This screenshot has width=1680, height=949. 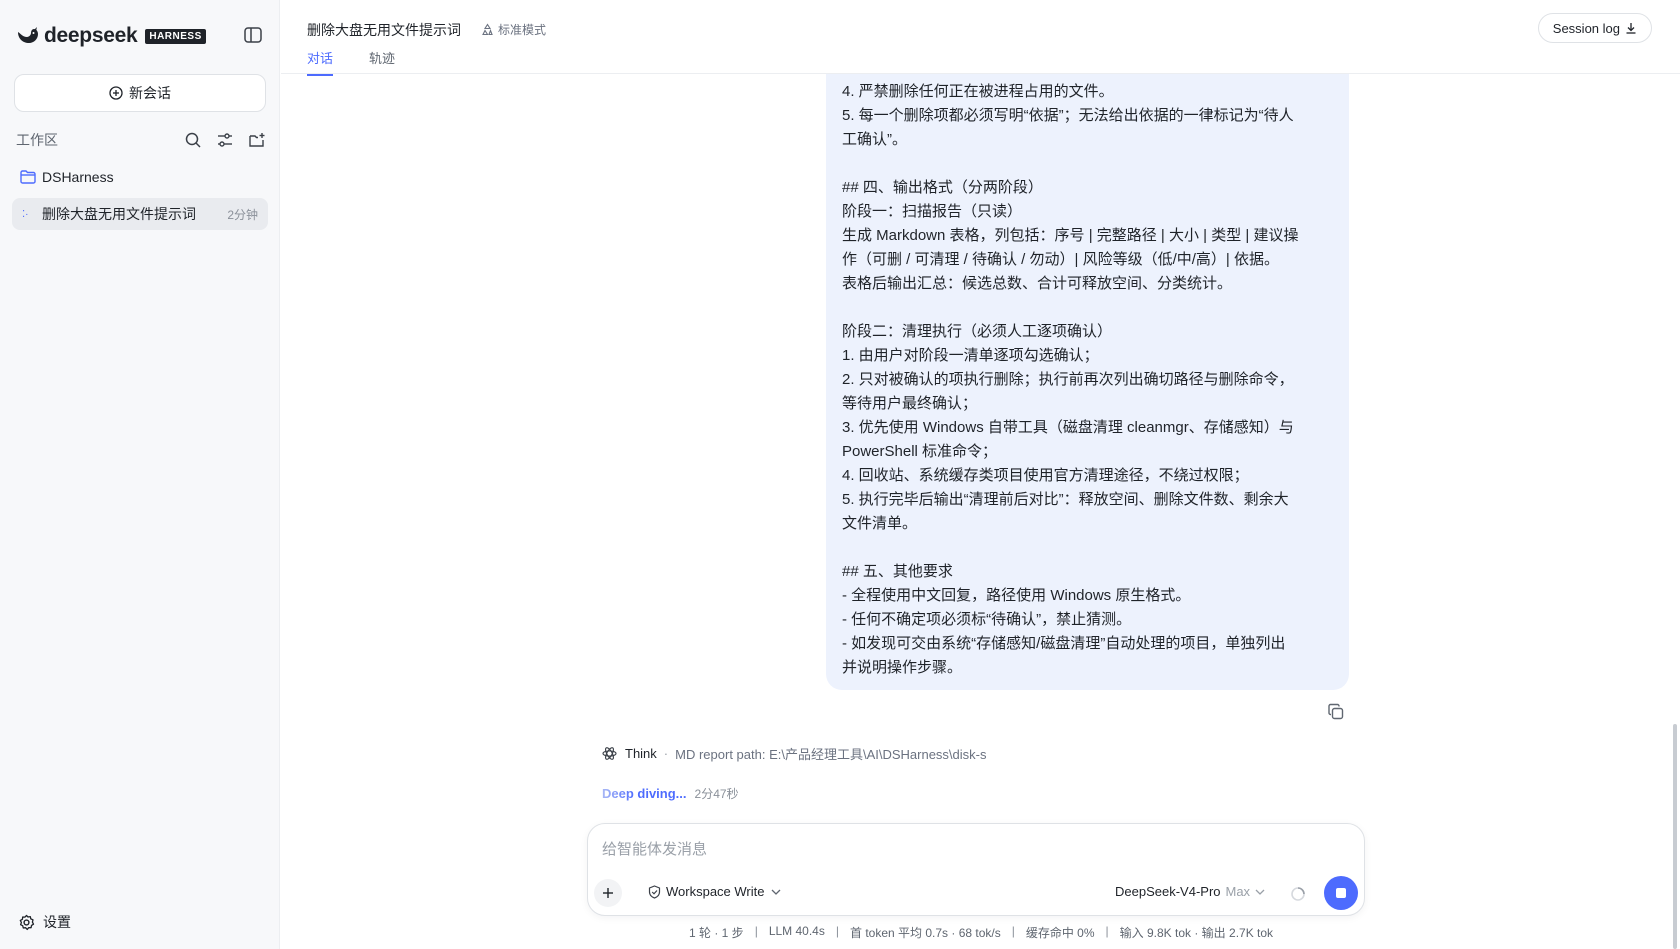 I want to click on message-line: 1. 由用户对阶段一清单逐项勾选确认；, so click(x=970, y=355).